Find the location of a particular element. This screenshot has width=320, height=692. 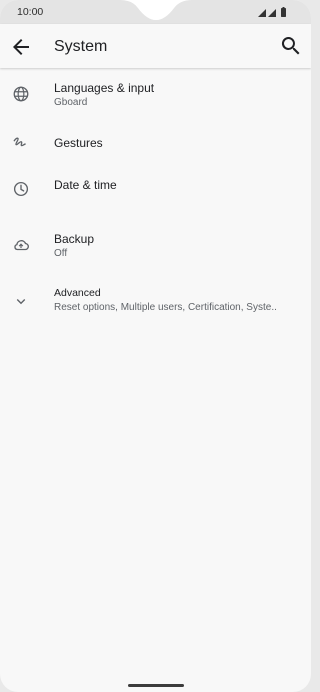

item-label: Advanced is located at coordinates (77, 293).